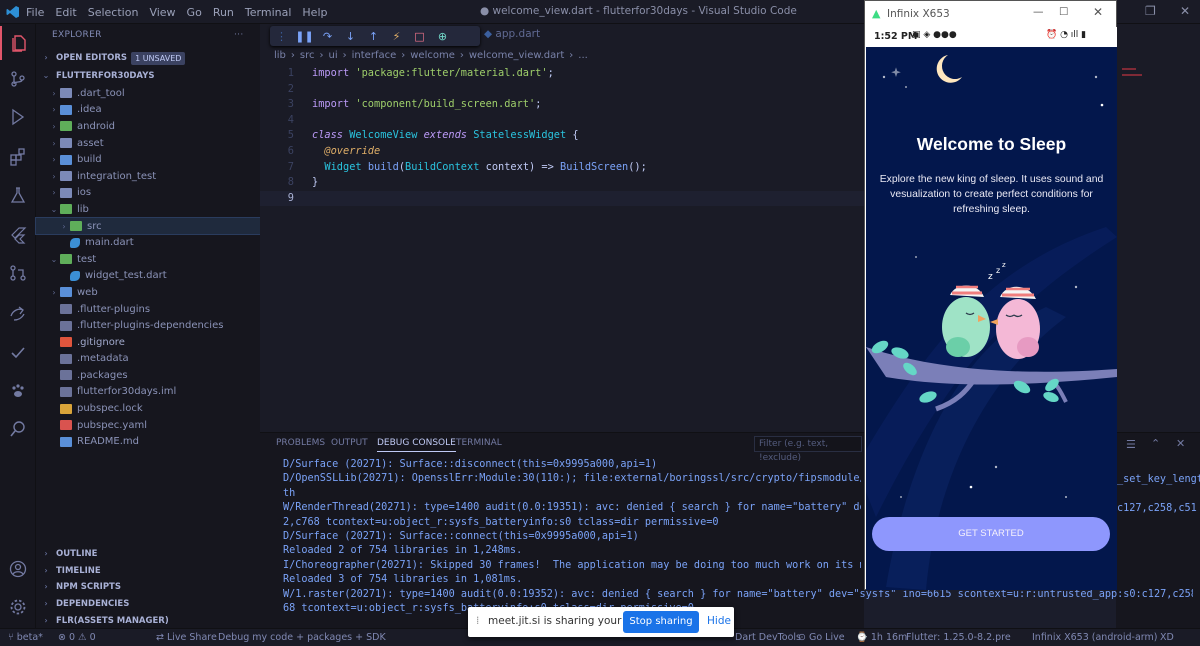 This screenshot has height=646, width=1200. I want to click on menu-view: View, so click(162, 12).